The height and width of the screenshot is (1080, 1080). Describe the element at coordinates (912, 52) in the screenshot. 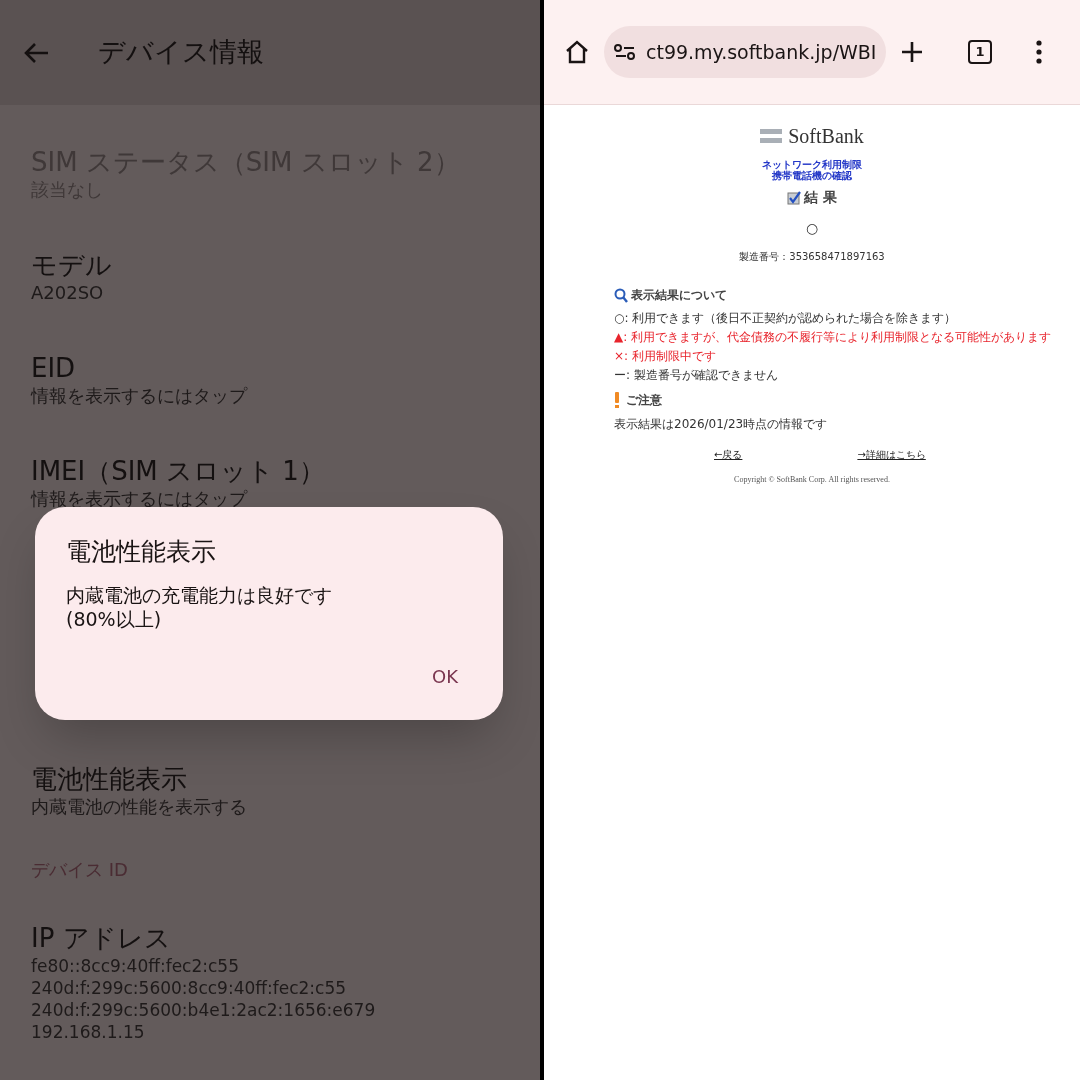

I see `new-tab-icon` at that location.